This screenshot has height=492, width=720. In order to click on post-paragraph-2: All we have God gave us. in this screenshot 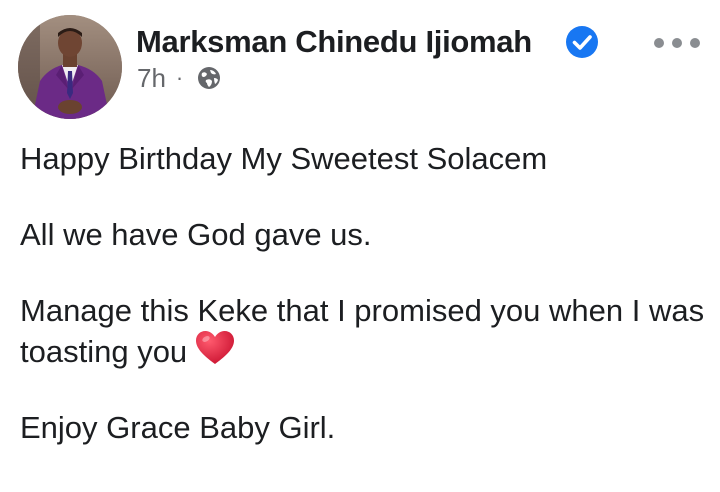, I will do `click(196, 234)`.